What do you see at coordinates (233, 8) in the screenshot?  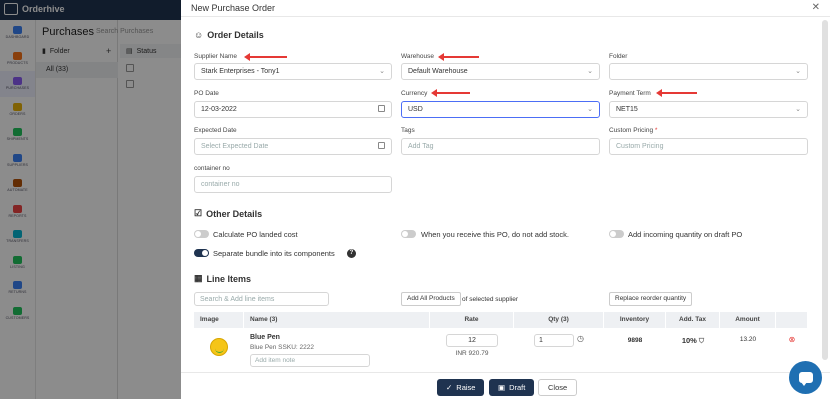 I see `modal-title: New Purchase Order` at bounding box center [233, 8].